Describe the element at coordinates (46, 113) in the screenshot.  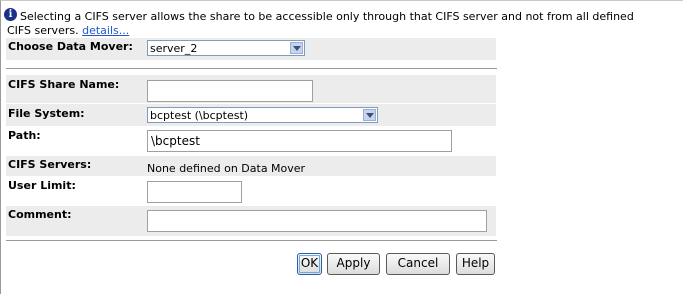
I see `file-system-label: File System:` at that location.